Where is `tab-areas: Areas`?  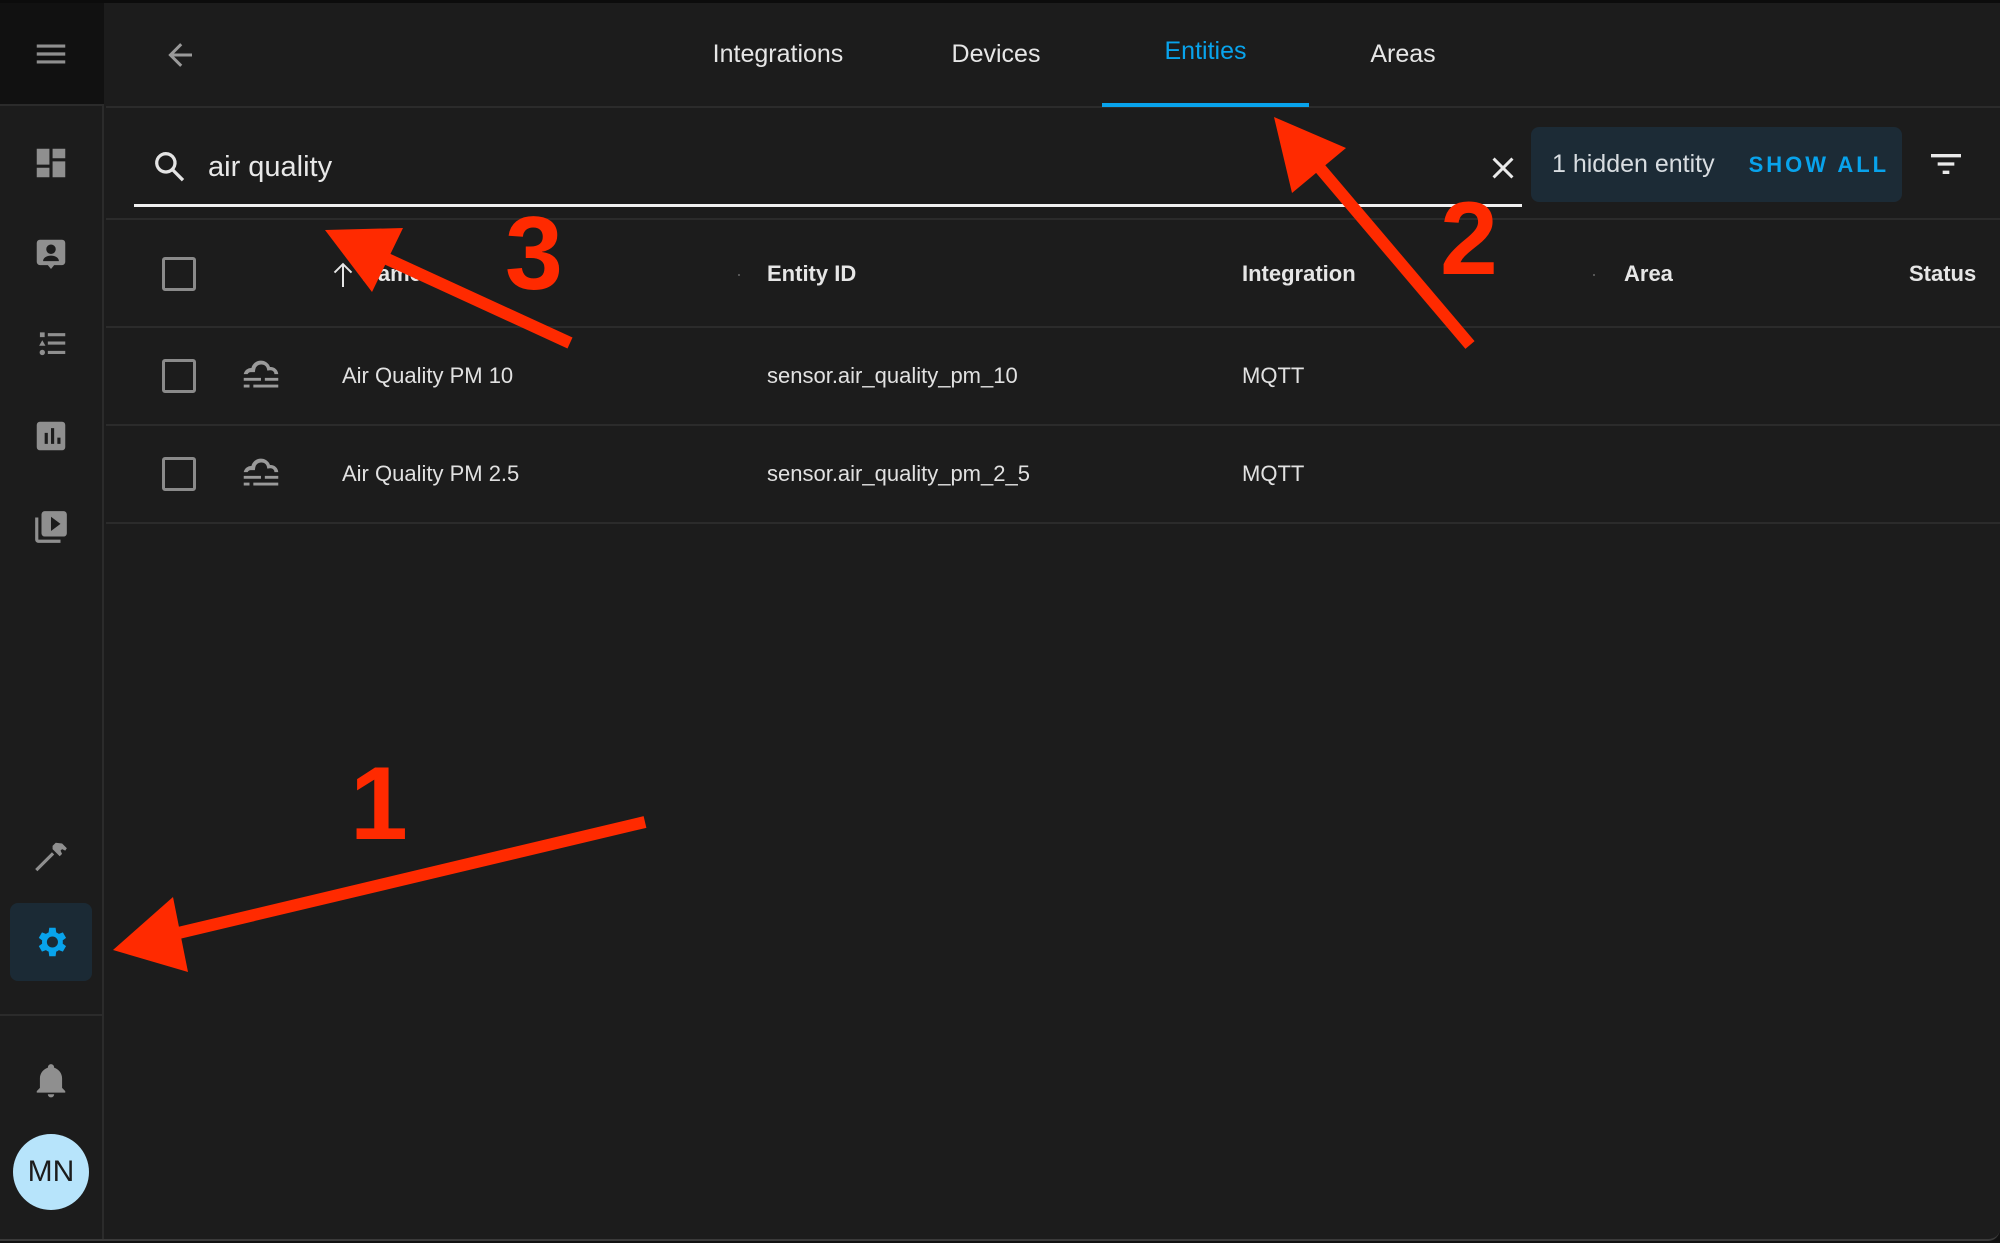
tab-areas: Areas is located at coordinates (1403, 55).